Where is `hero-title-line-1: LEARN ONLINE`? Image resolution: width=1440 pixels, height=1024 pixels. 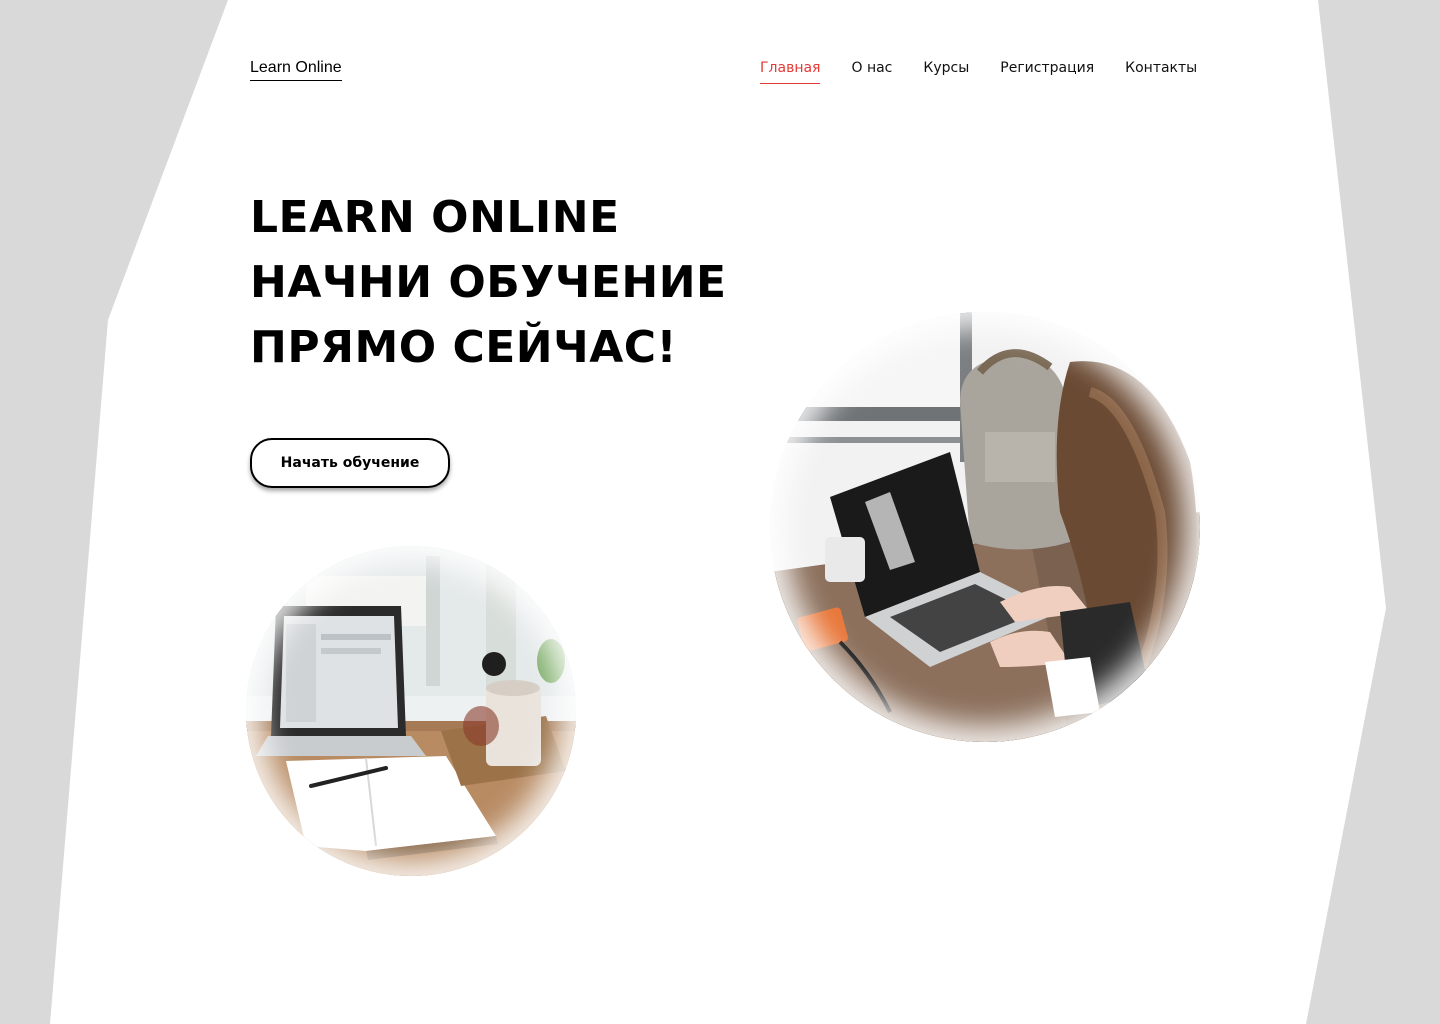
hero-title-line-1: LEARN ONLINE is located at coordinates (435, 217).